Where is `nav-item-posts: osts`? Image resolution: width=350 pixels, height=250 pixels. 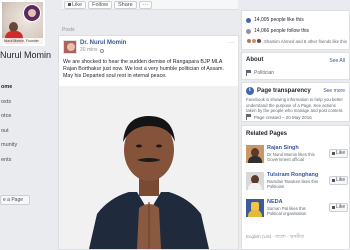
nav-item-posts: osts is located at coordinates (29, 102).